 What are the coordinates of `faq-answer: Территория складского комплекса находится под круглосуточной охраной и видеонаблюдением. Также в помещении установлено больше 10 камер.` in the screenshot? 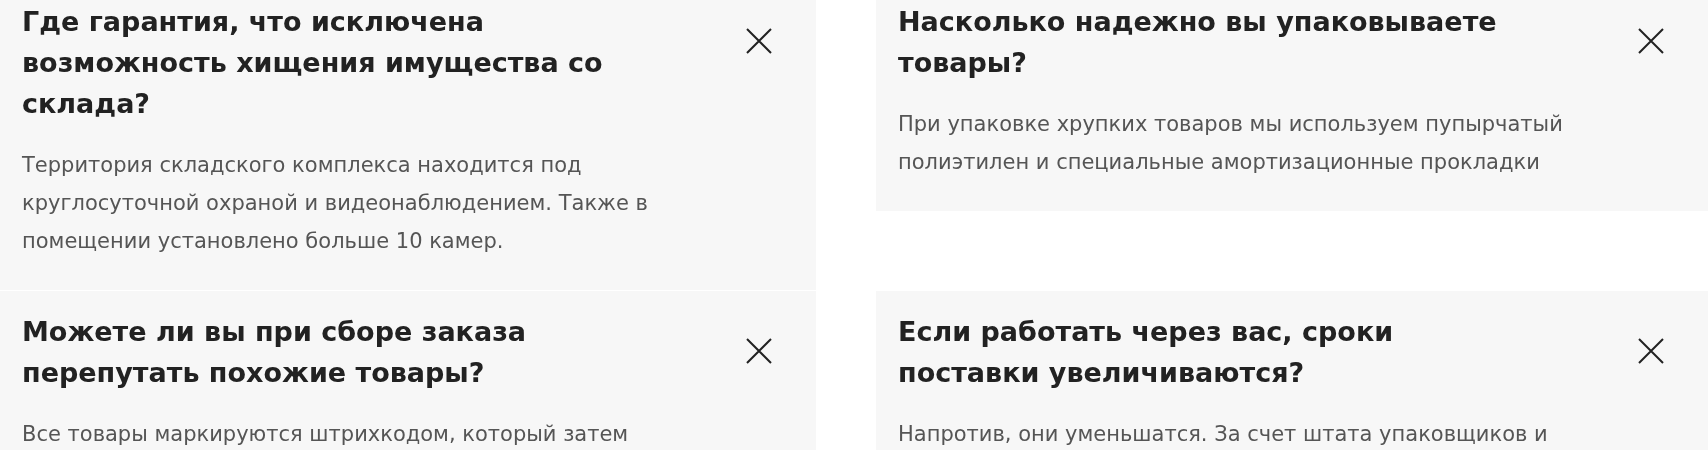 It's located at (335, 203).